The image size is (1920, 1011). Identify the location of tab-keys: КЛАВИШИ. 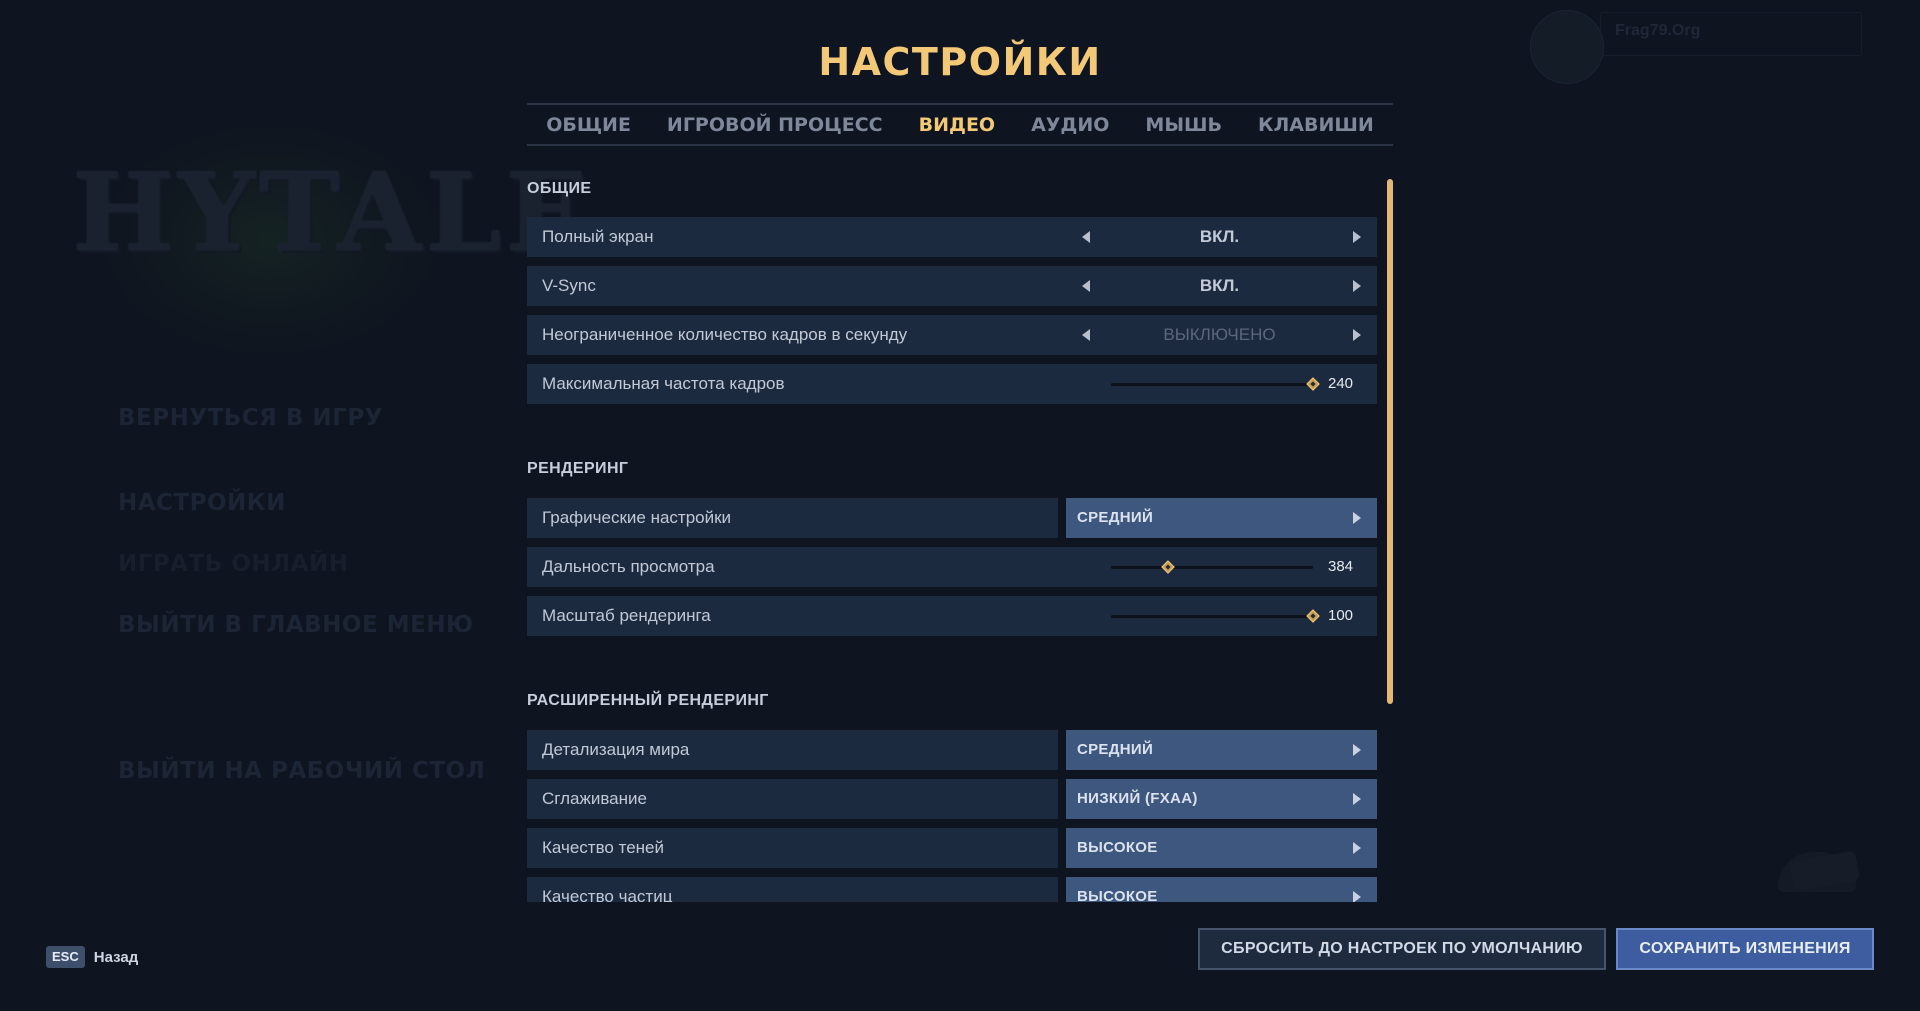
(1316, 125).